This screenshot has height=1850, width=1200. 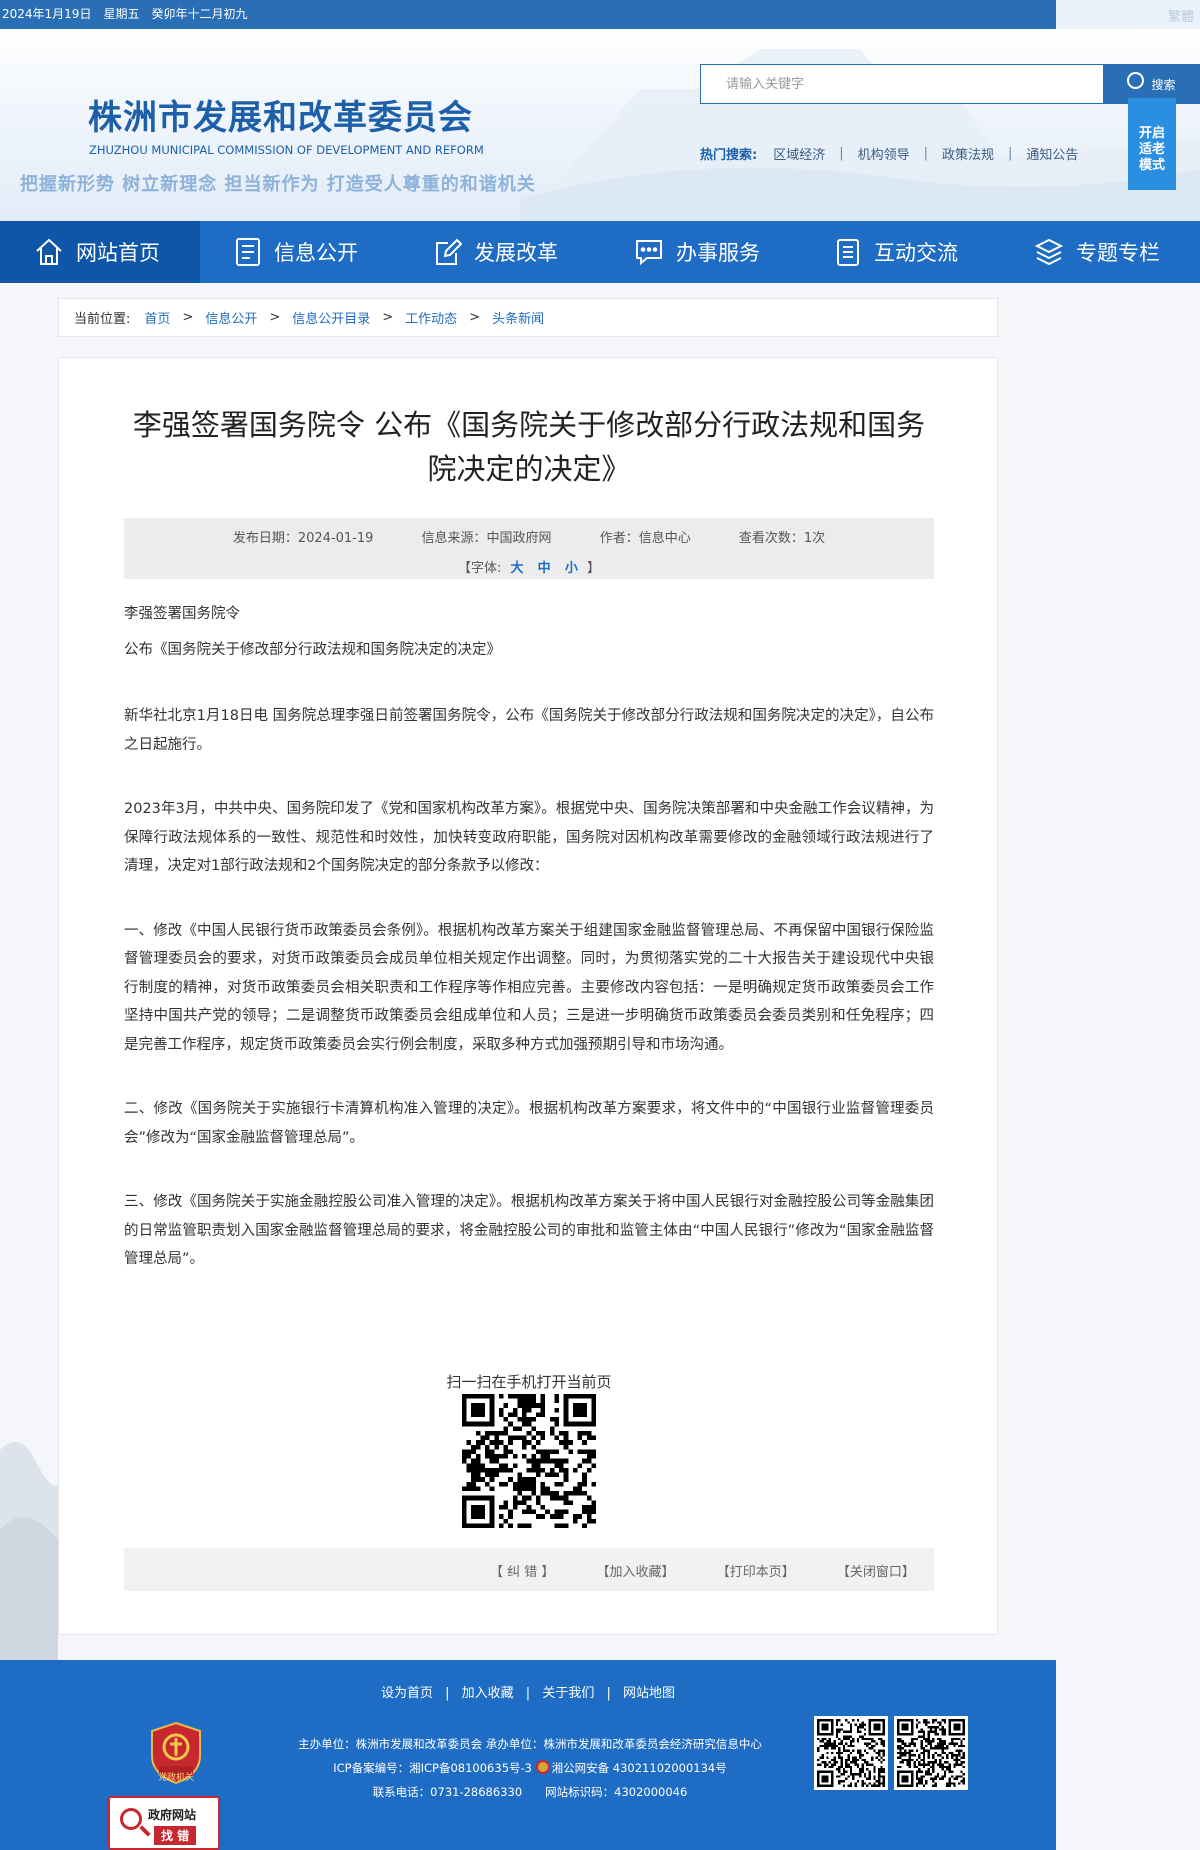 I want to click on language-switch-area: 繁體, so click(x=1128, y=14).